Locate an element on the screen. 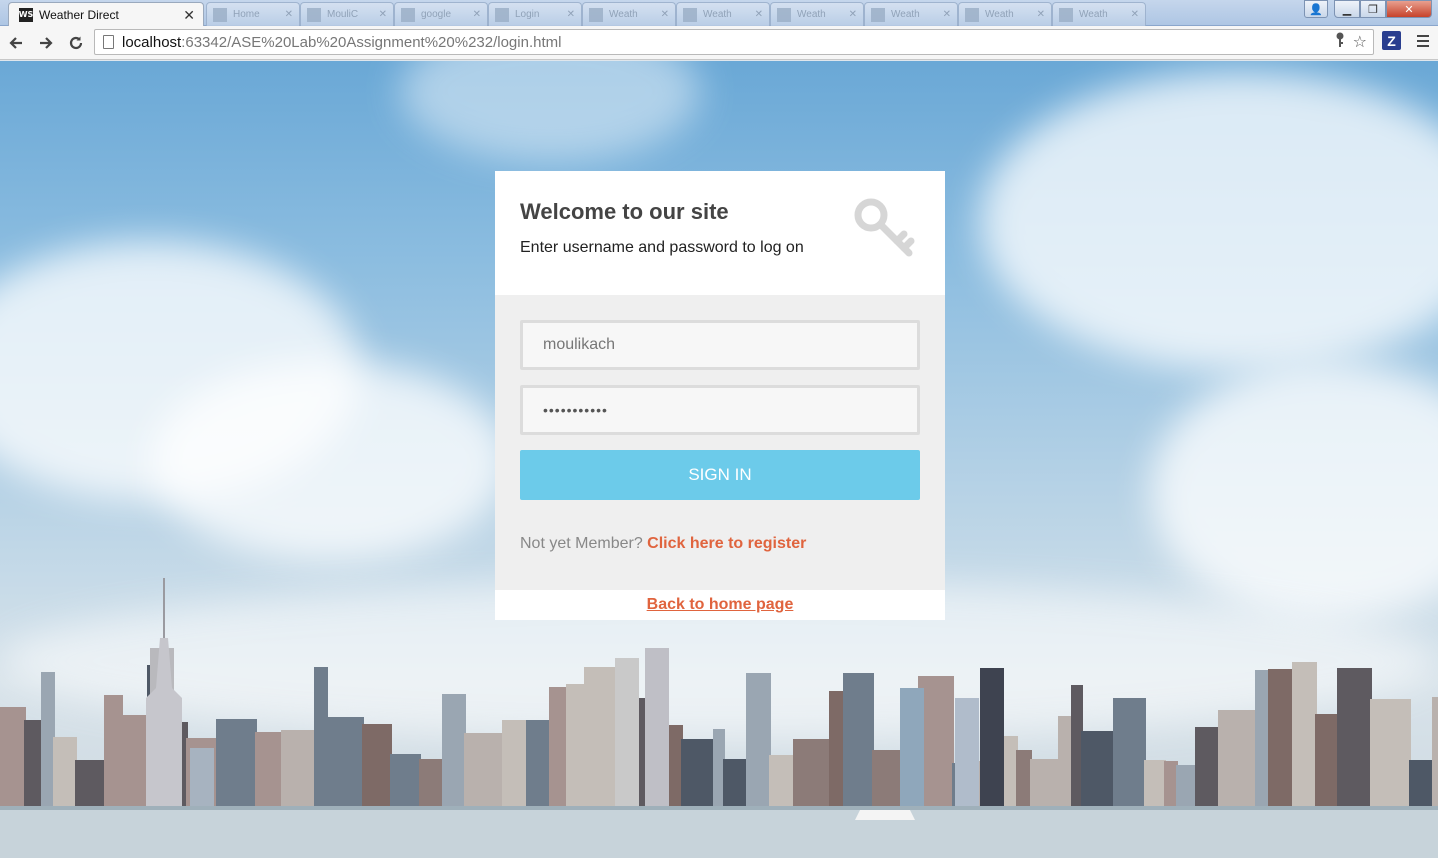  tab-title: Login is located at coordinates (527, 14).